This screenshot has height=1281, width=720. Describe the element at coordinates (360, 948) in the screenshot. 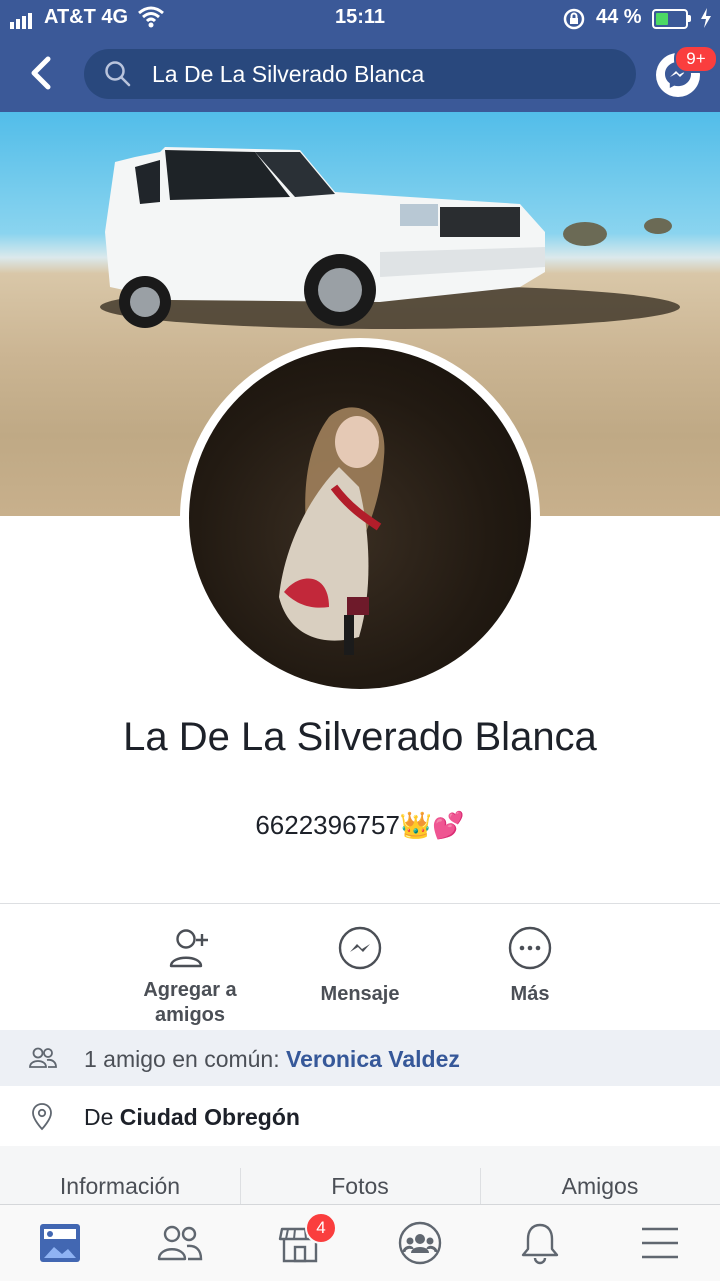

I see `messenger-icon` at that location.